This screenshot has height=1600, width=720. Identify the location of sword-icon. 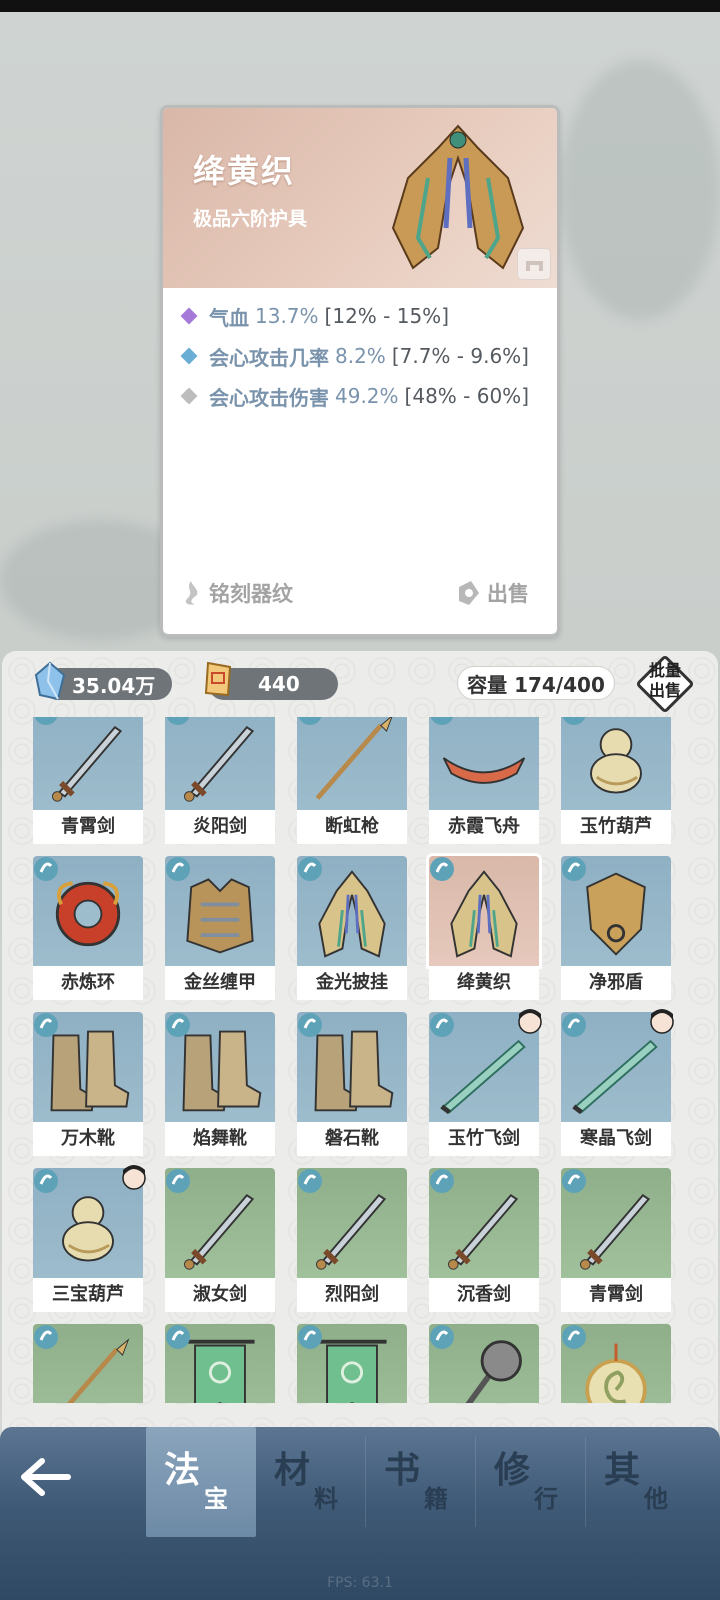
(87, 764).